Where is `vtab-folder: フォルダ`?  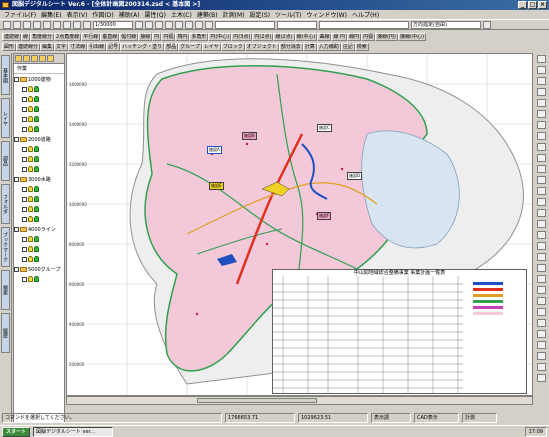
vtab-folder: フォルダ is located at coordinates (5, 204).